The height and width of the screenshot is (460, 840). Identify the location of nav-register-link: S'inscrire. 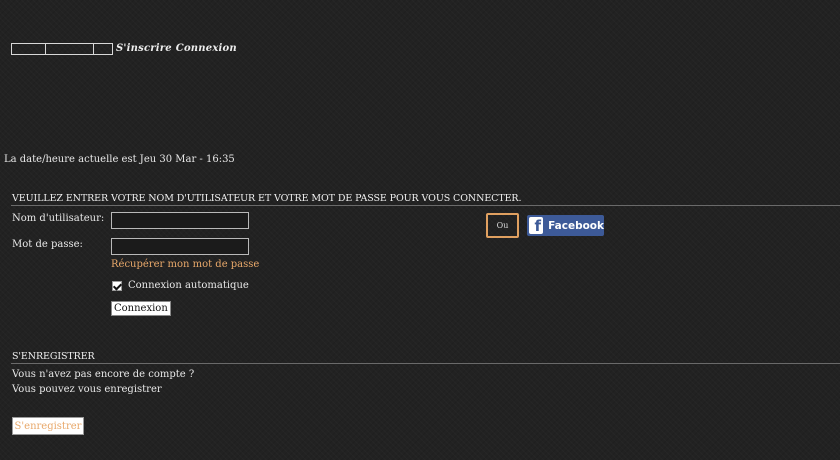
(144, 49).